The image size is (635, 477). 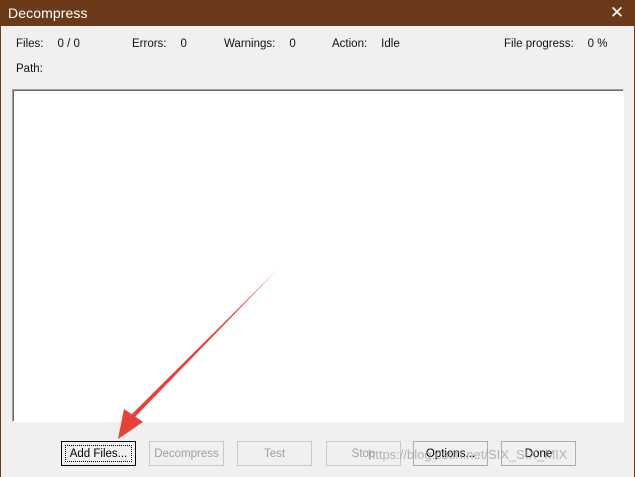 I want to click on action-value: Idle, so click(x=390, y=44).